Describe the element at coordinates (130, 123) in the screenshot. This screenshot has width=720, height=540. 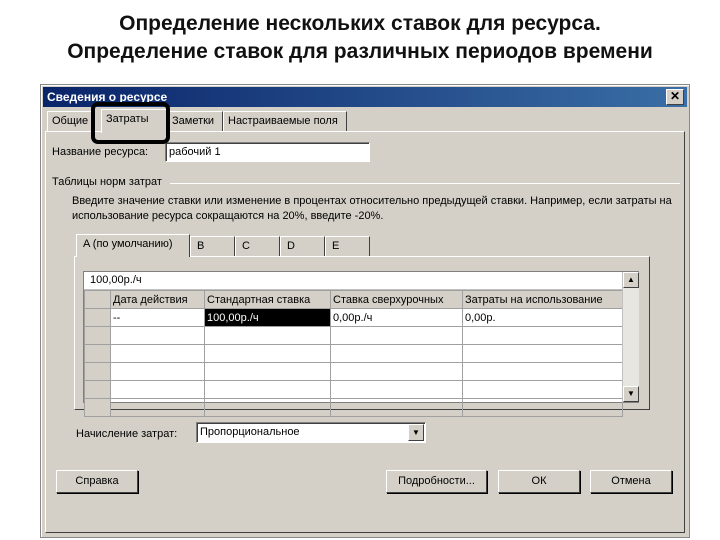
I see `tab-highlight-marker` at that location.